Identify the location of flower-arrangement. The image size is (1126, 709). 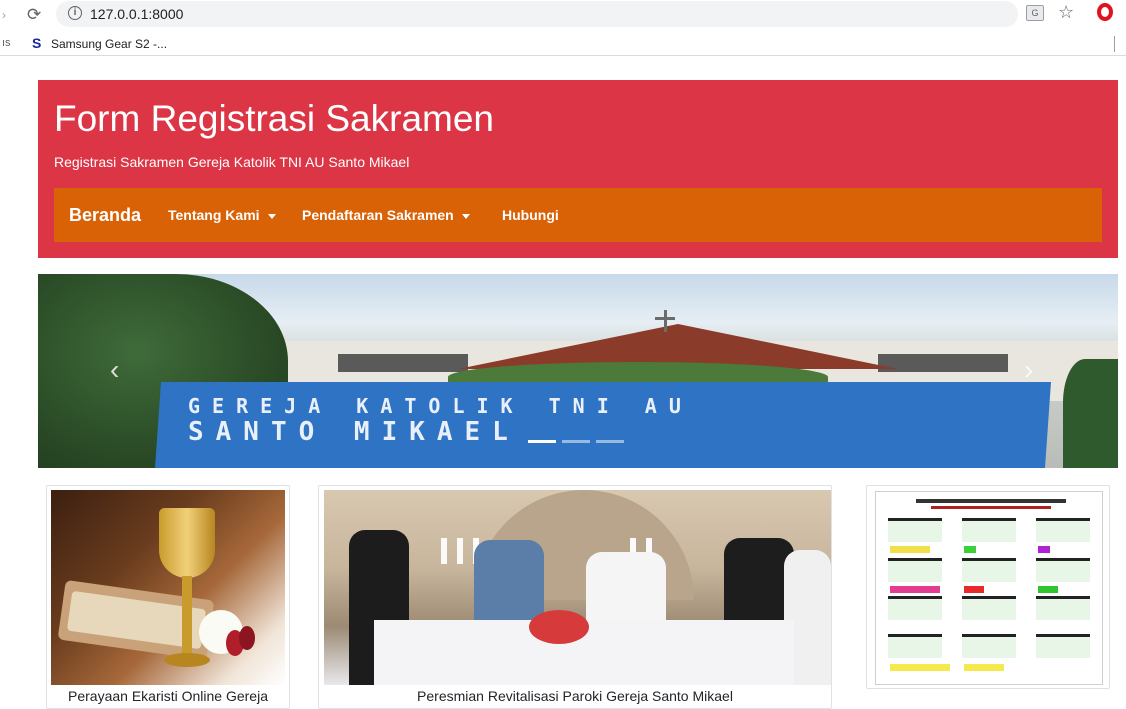
(559, 627).